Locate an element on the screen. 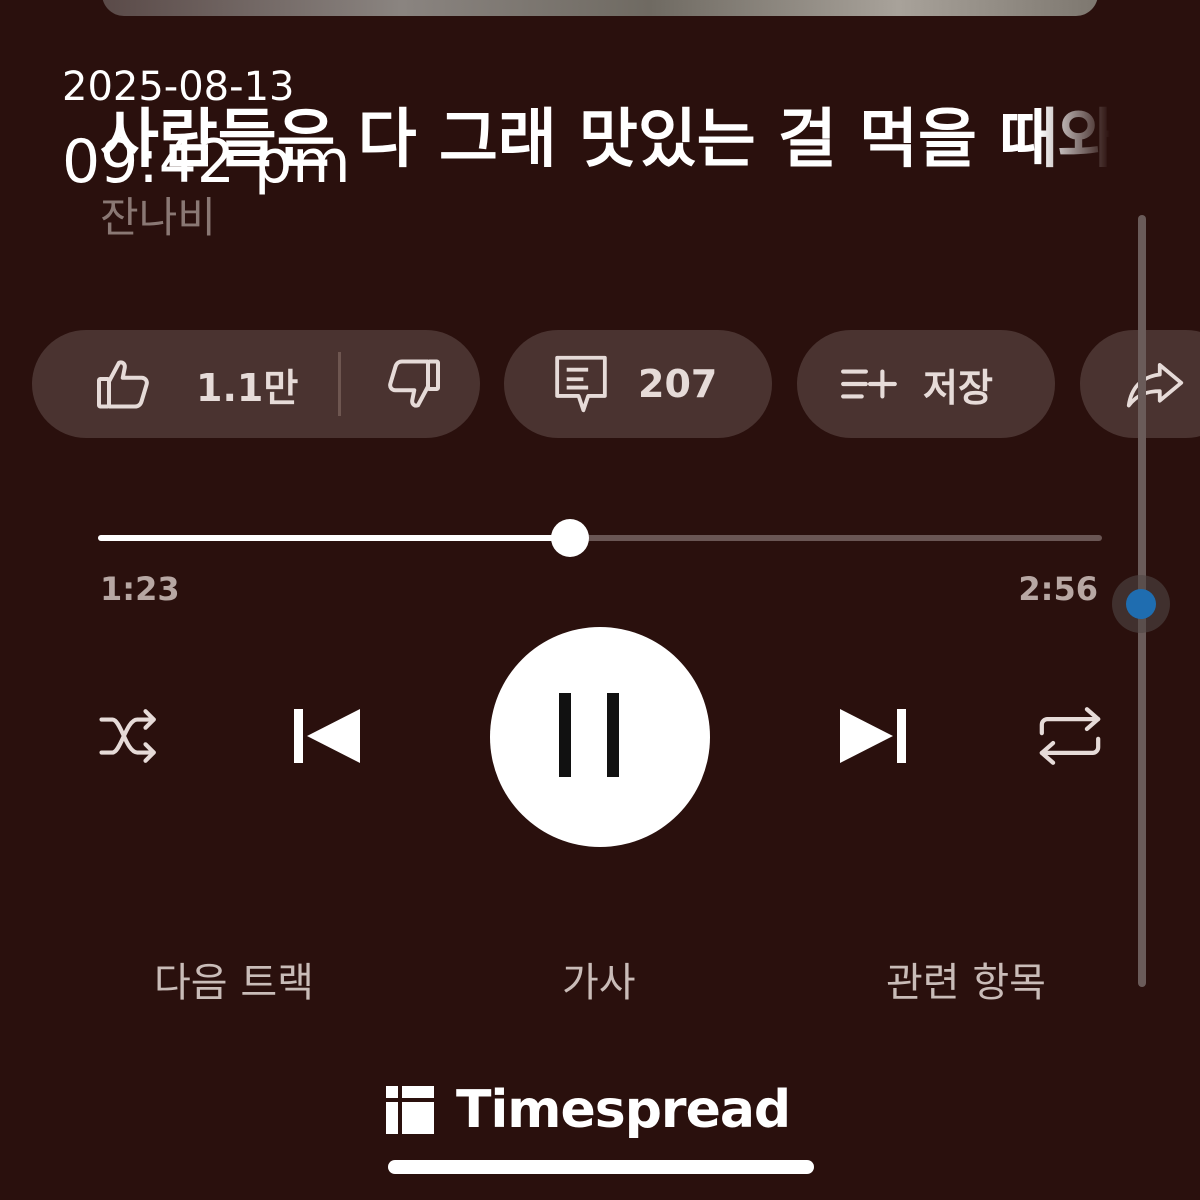  repeat-icon is located at coordinates (1070, 738).